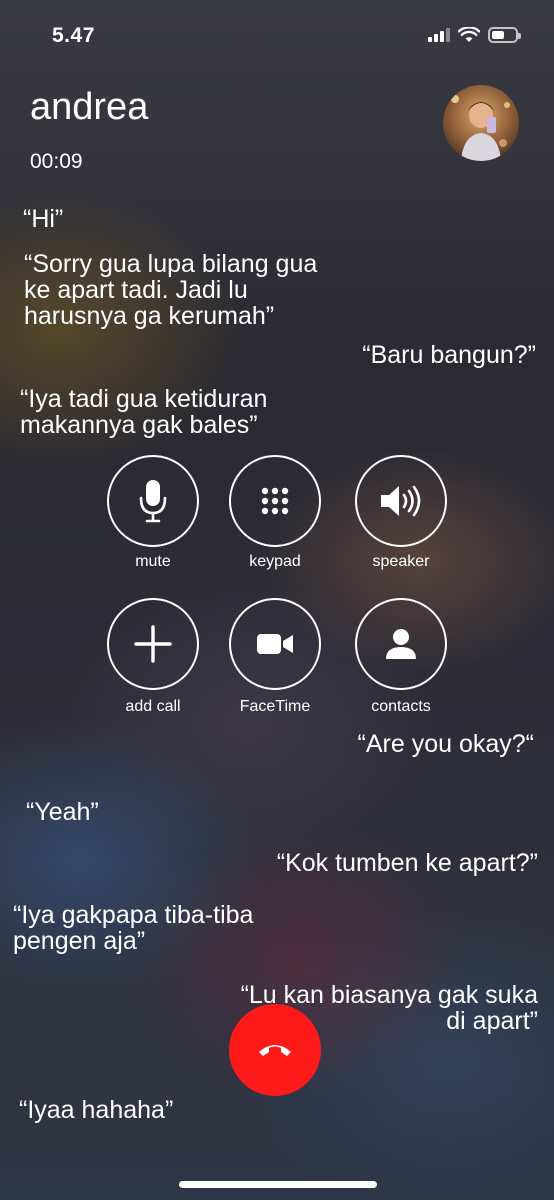 The height and width of the screenshot is (1200, 554). Describe the element at coordinates (407, 863) in the screenshot. I see `message-7: “Kok tumben ke apart?”` at that location.